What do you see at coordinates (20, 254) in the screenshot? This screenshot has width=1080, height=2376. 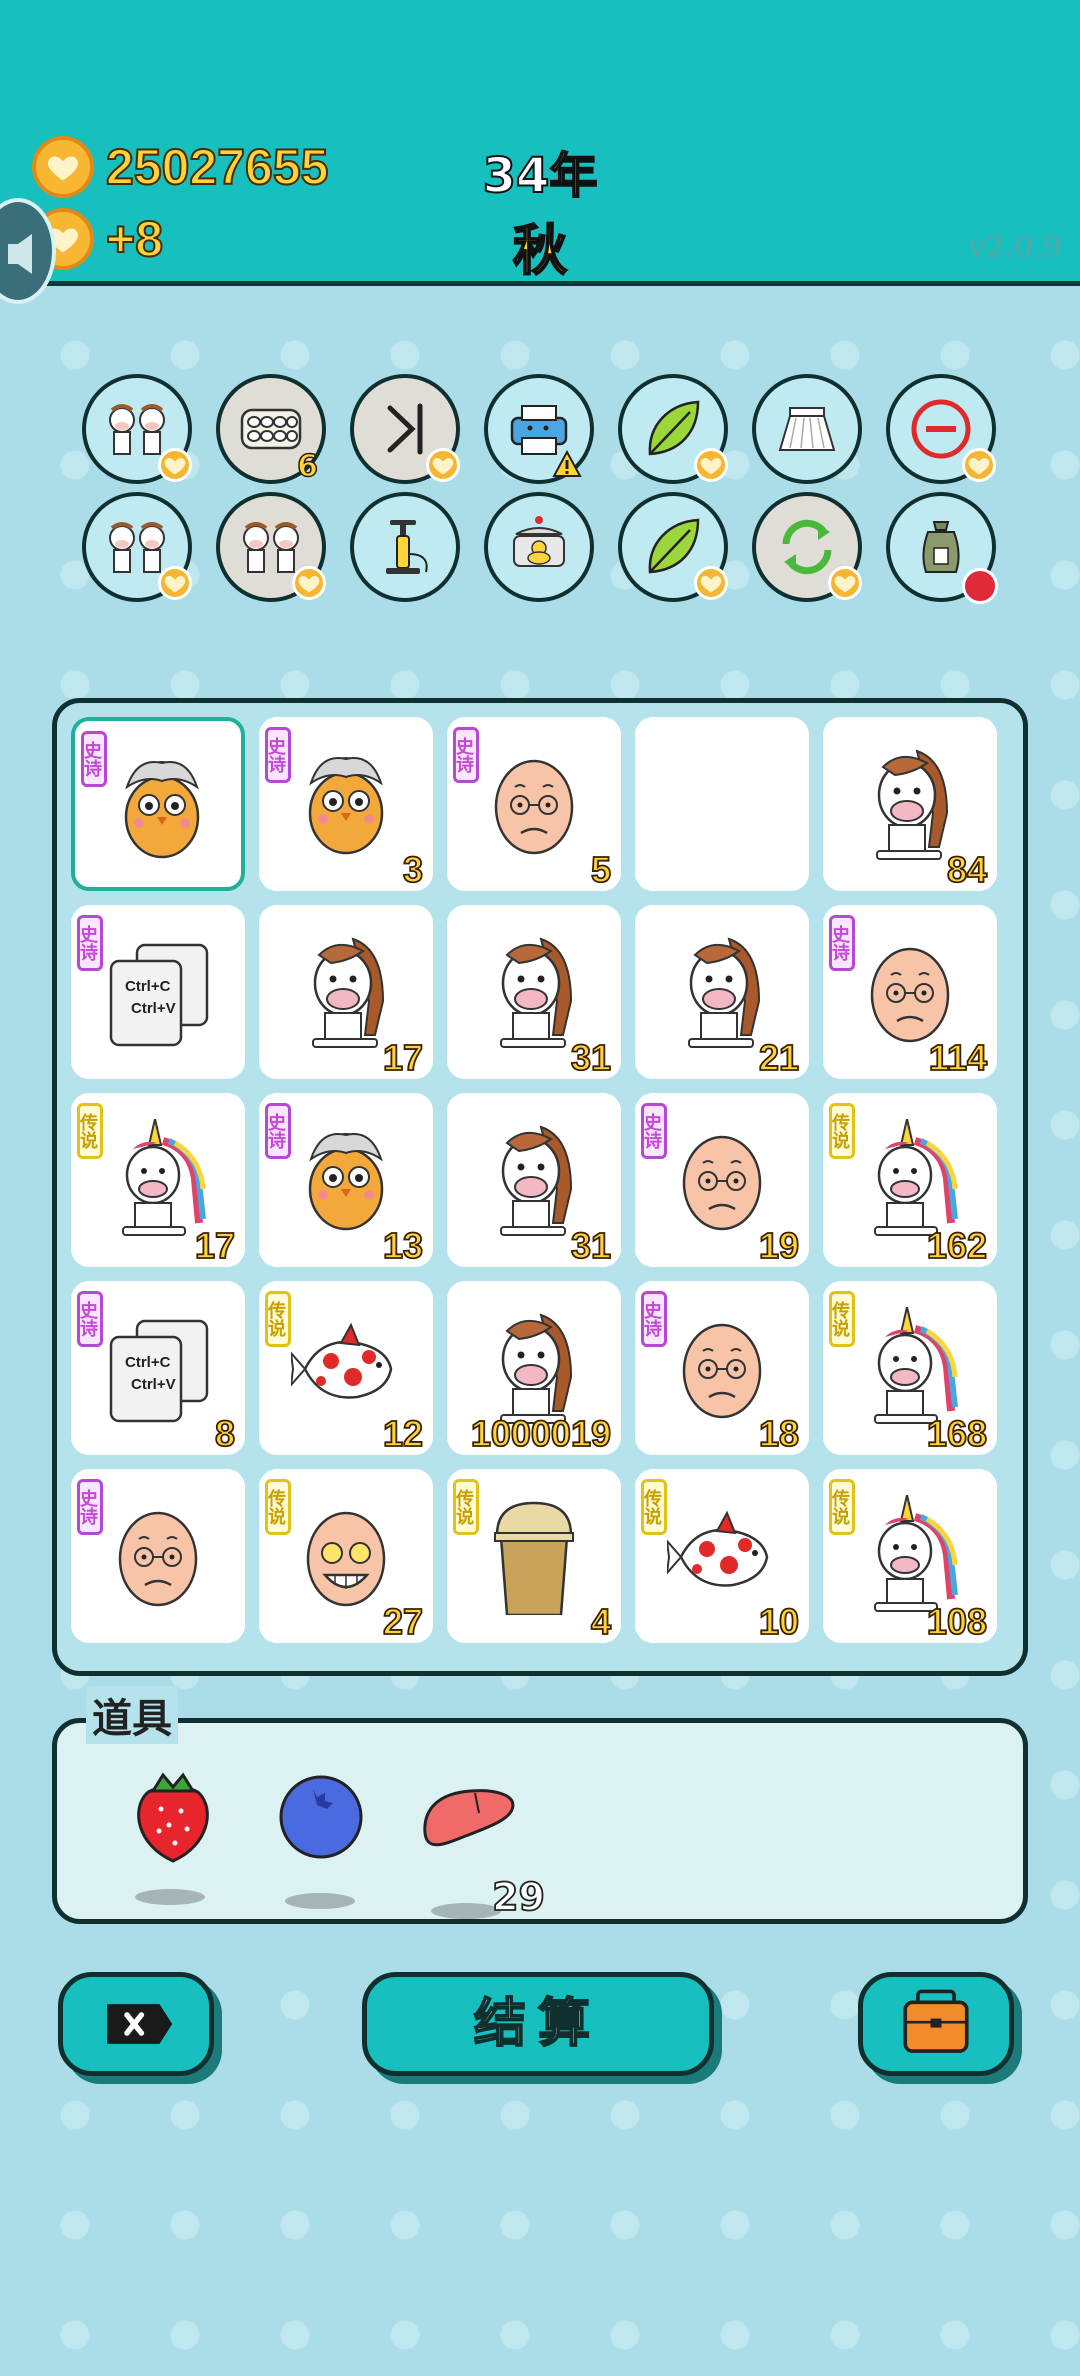 I see `speaker-icon` at bounding box center [20, 254].